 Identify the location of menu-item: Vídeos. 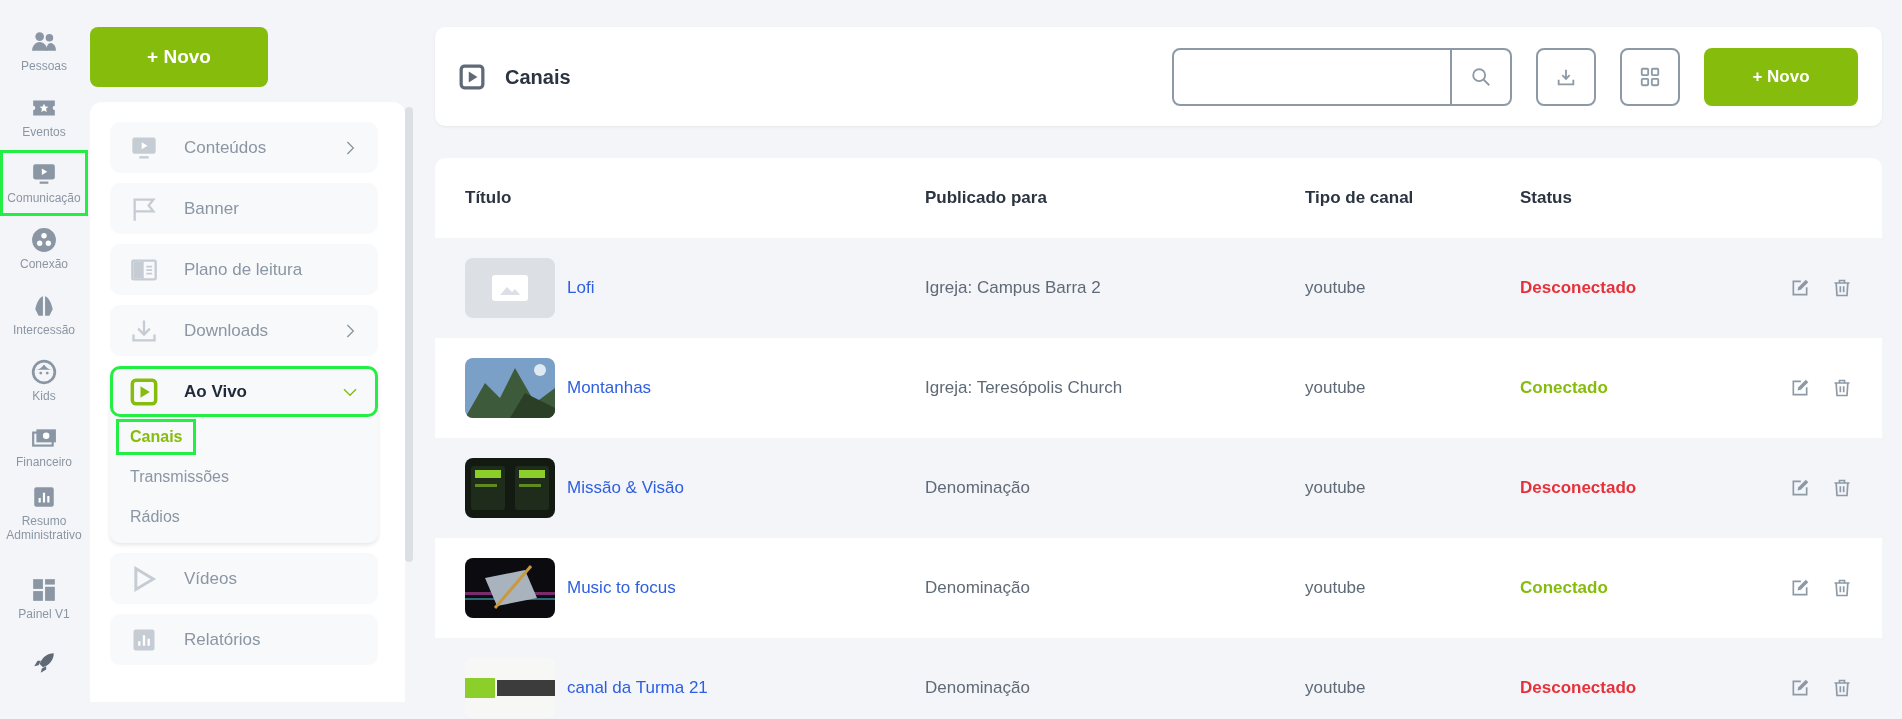
(244, 578).